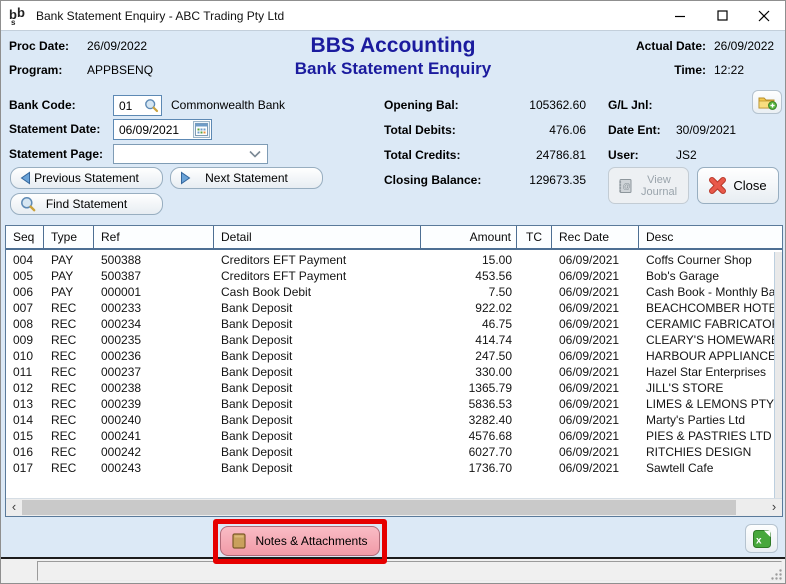 The height and width of the screenshot is (584, 786). I want to click on statement-date-field: 06/09/2021, so click(162, 129).